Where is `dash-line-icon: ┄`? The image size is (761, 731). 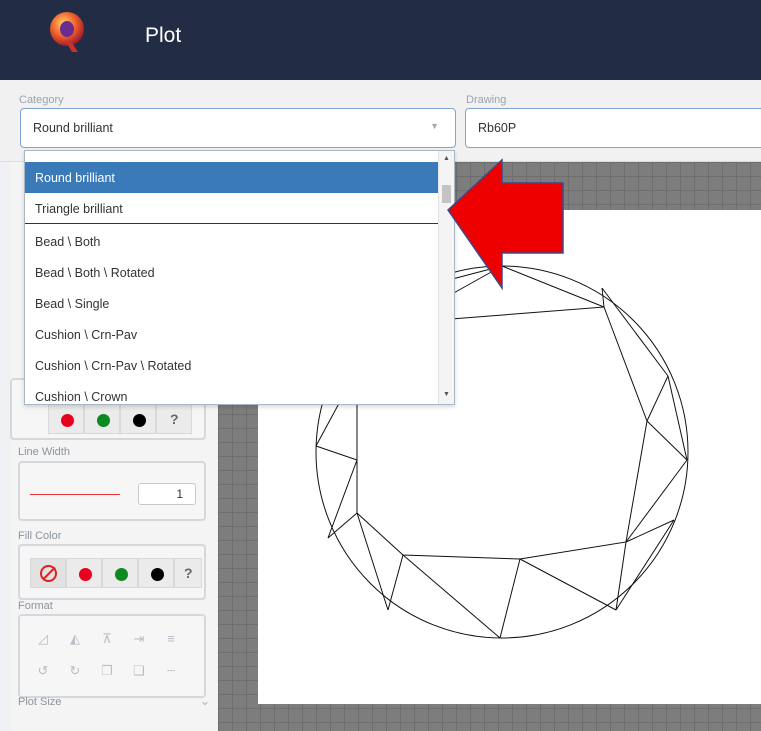
dash-line-icon: ┄ is located at coordinates (171, 671).